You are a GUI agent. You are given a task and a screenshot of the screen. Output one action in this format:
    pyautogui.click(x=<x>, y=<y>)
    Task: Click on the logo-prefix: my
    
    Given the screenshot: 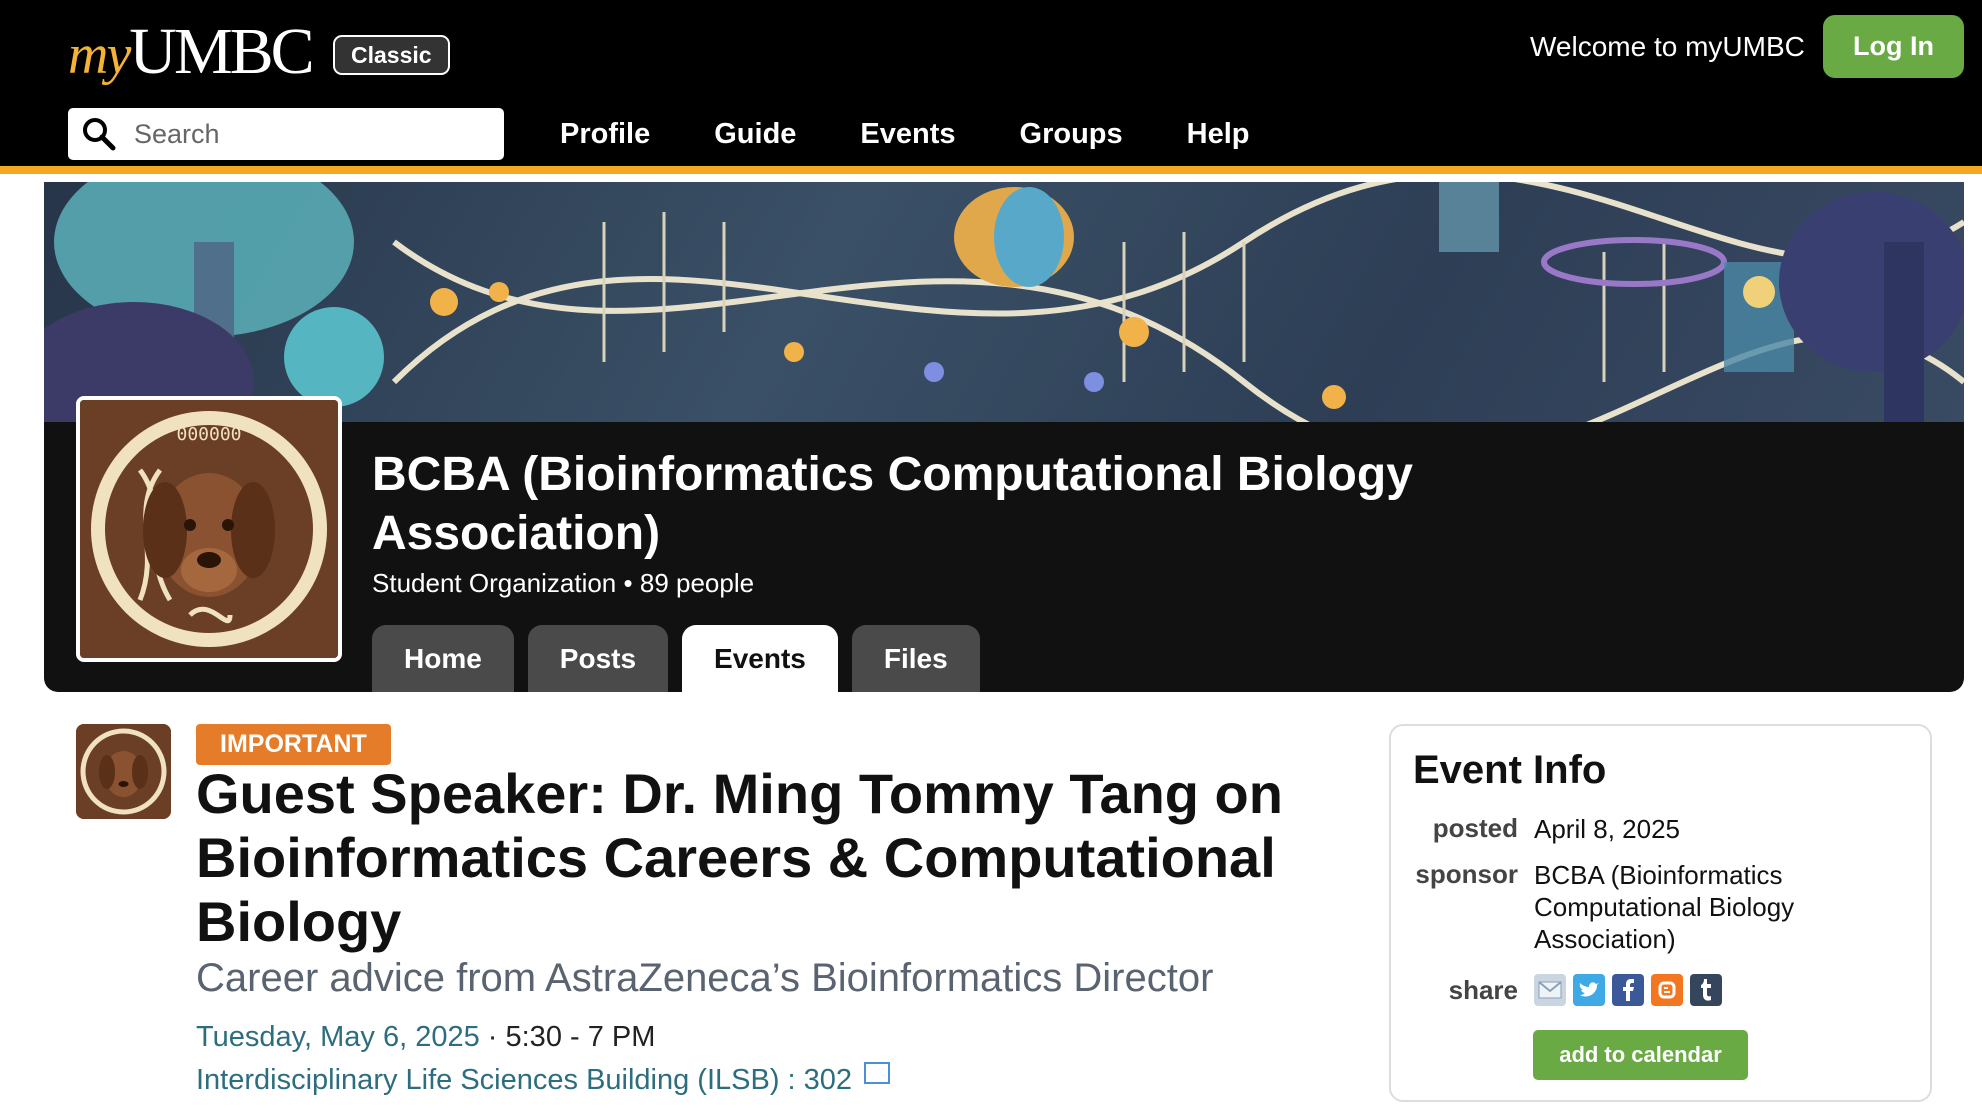 What is the action you would take?
    pyautogui.click(x=99, y=55)
    